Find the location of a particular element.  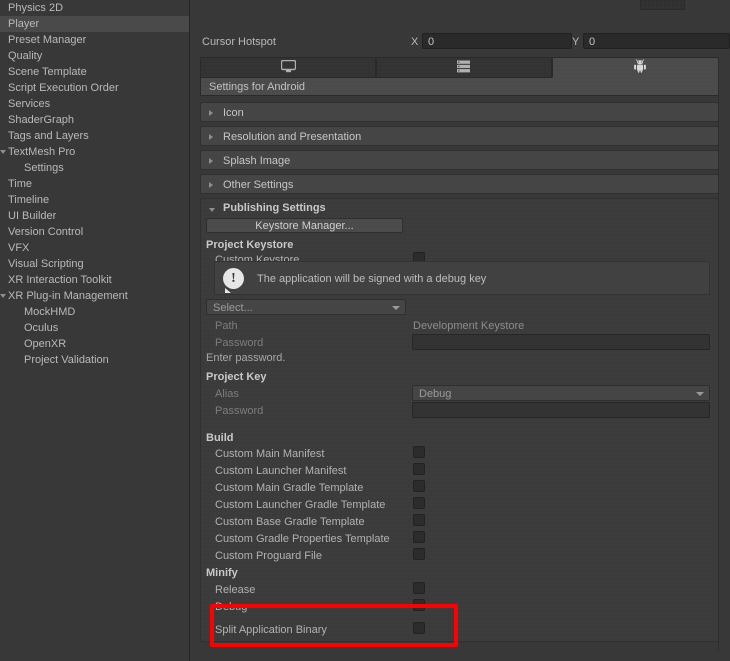

sidebar-item-label: Time is located at coordinates (20, 184).